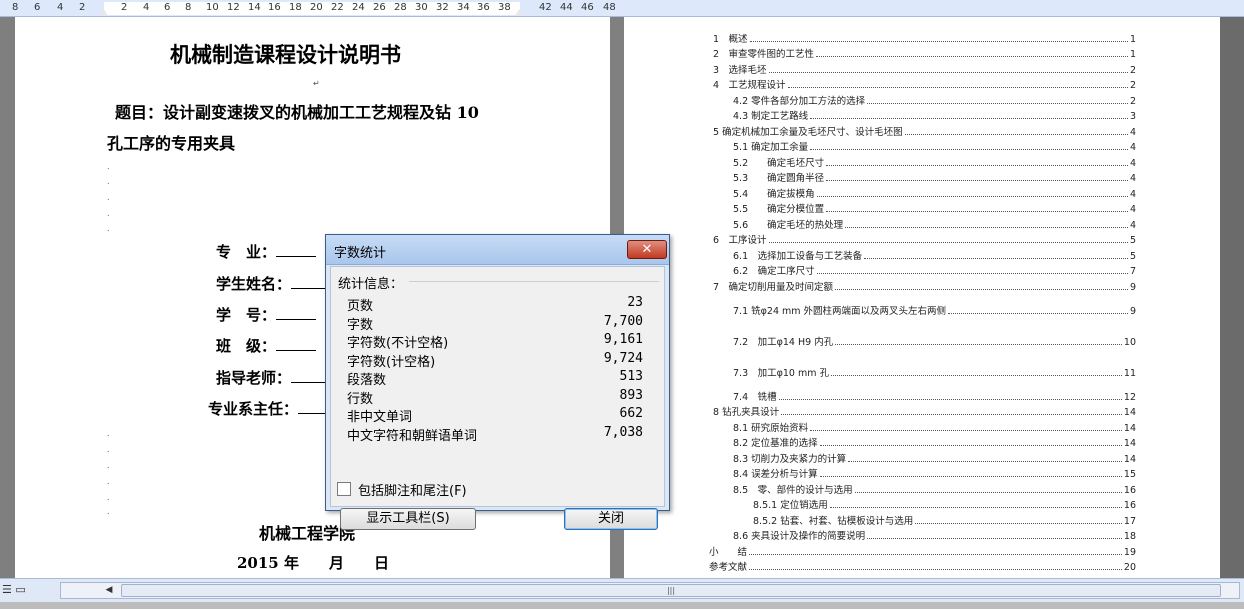 Image resolution: width=1244 pixels, height=609 pixels. Describe the element at coordinates (295, 7) in the screenshot. I see `ruler-tick: 18` at that location.